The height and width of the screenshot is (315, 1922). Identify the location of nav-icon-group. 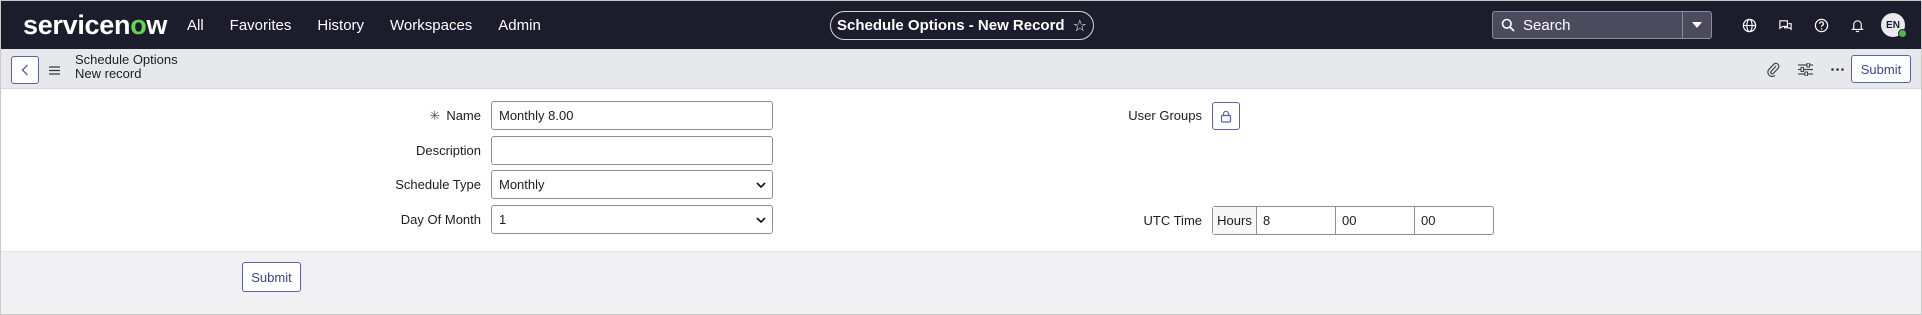
(1803, 25).